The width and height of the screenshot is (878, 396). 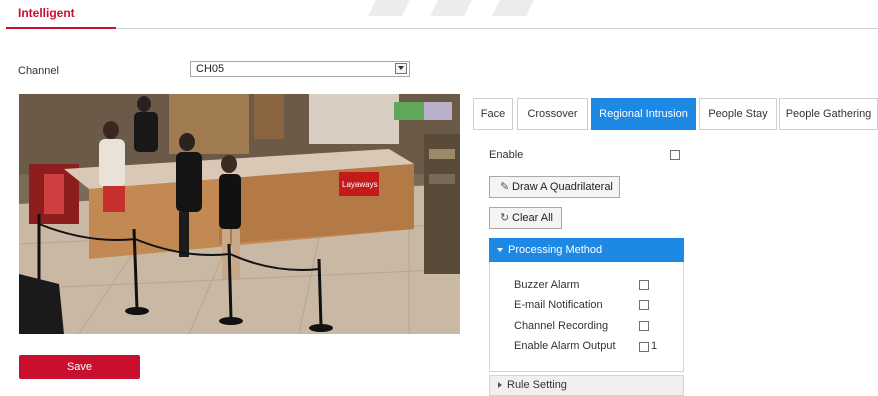 What do you see at coordinates (537, 385) in the screenshot?
I see `rule-setting-label: Rule Setting` at bounding box center [537, 385].